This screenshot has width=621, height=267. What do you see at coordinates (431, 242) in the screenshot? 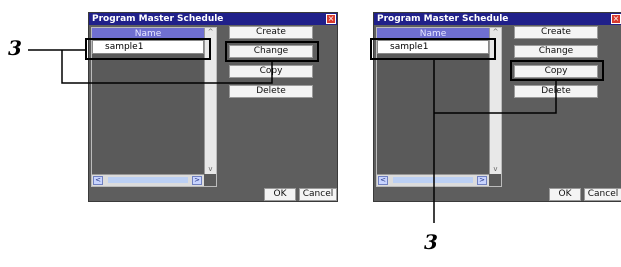
I see `callout-label-right: 3` at bounding box center [431, 242].